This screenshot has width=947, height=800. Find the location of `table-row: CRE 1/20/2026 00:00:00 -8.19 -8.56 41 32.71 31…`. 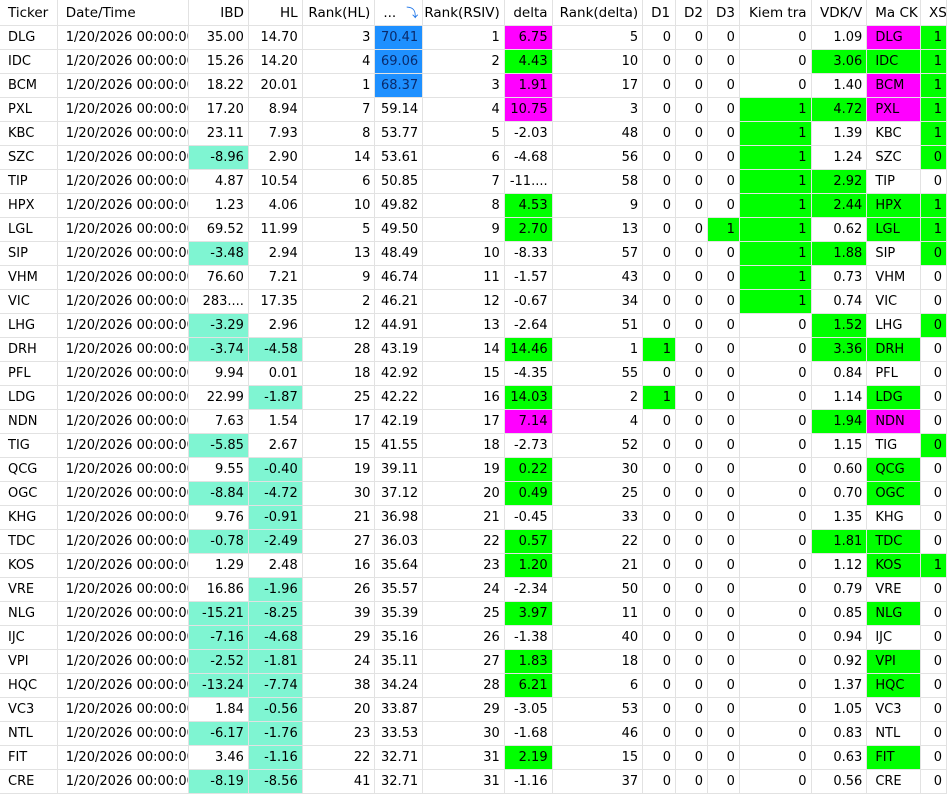

table-row: CRE 1/20/2026 00:00:00 -8.19 -8.56 41 32.71 31… is located at coordinates (473, 782).